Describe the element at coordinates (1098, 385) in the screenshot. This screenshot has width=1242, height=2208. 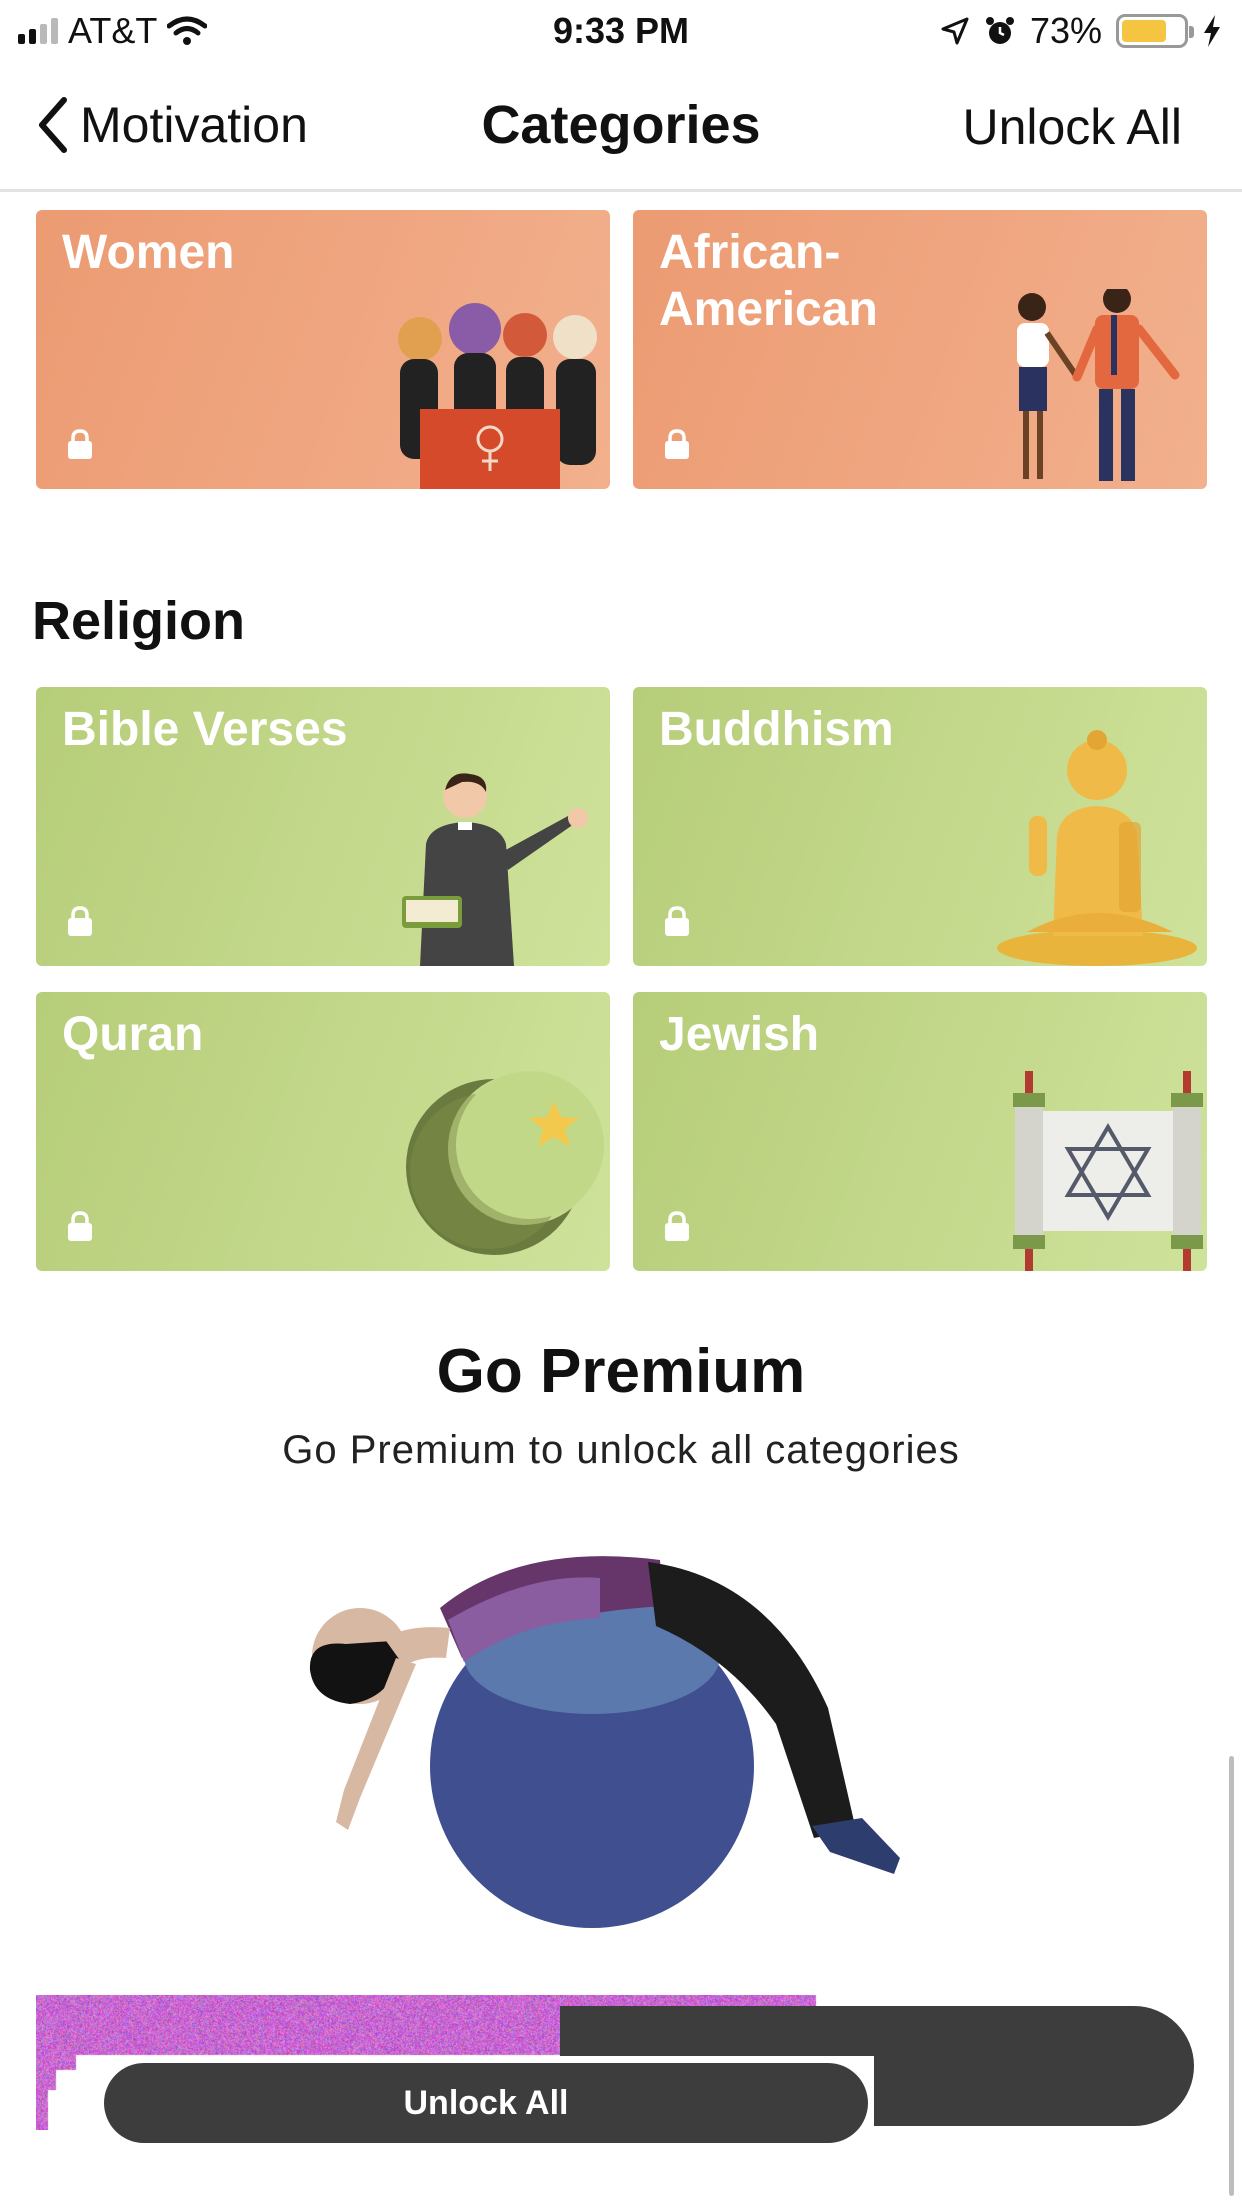
I see `couple-holding-hands-illustration` at that location.